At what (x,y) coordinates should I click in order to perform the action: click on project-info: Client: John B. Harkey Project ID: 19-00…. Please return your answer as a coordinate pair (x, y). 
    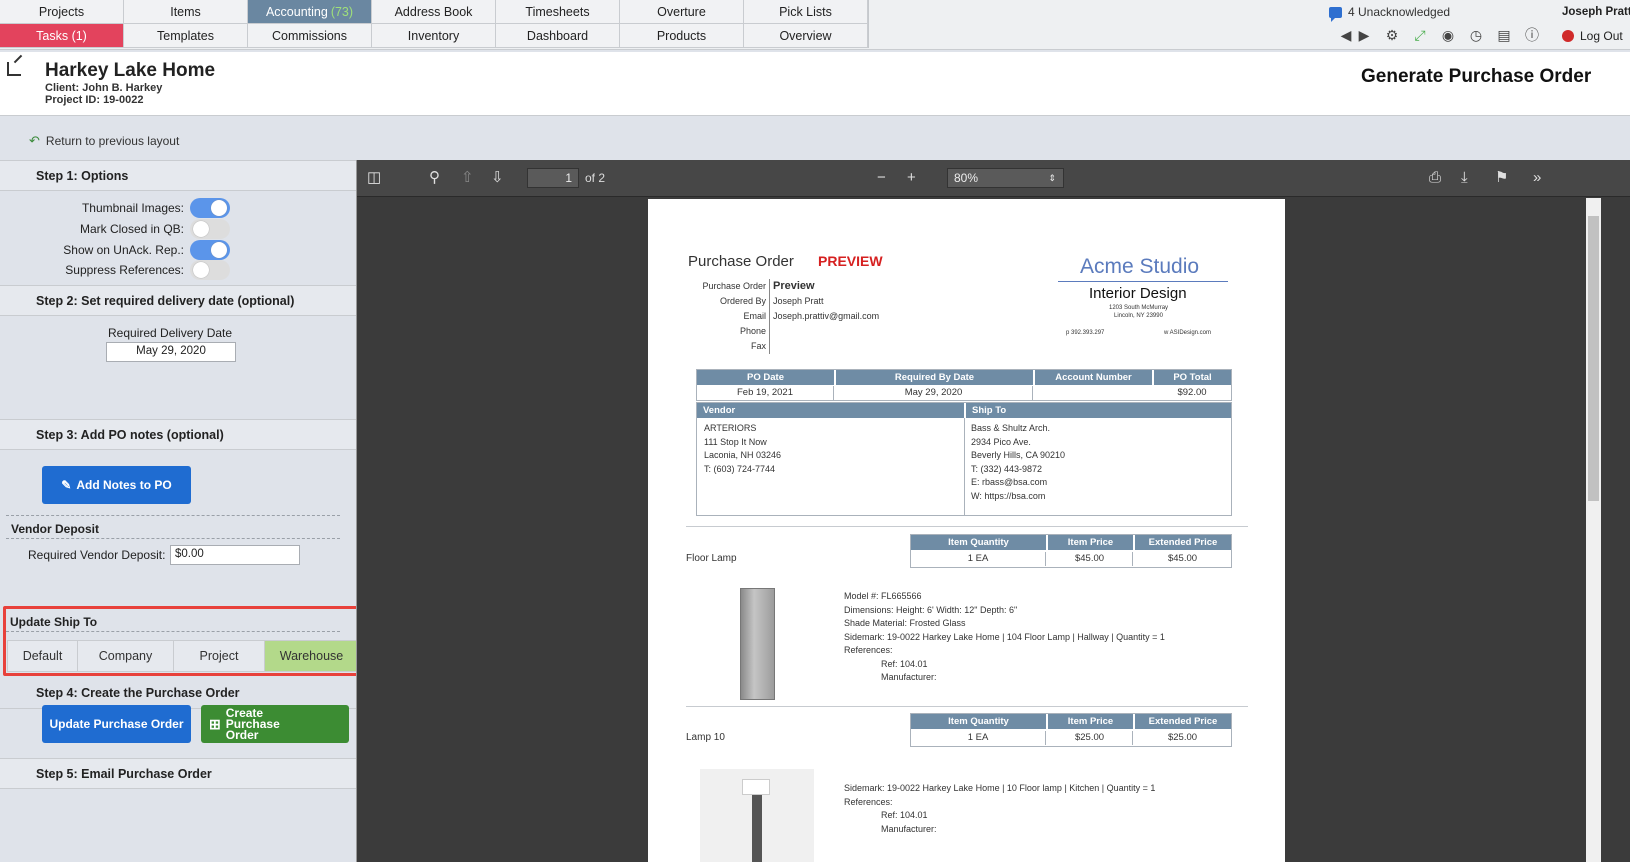
    Looking at the image, I should click on (103, 94).